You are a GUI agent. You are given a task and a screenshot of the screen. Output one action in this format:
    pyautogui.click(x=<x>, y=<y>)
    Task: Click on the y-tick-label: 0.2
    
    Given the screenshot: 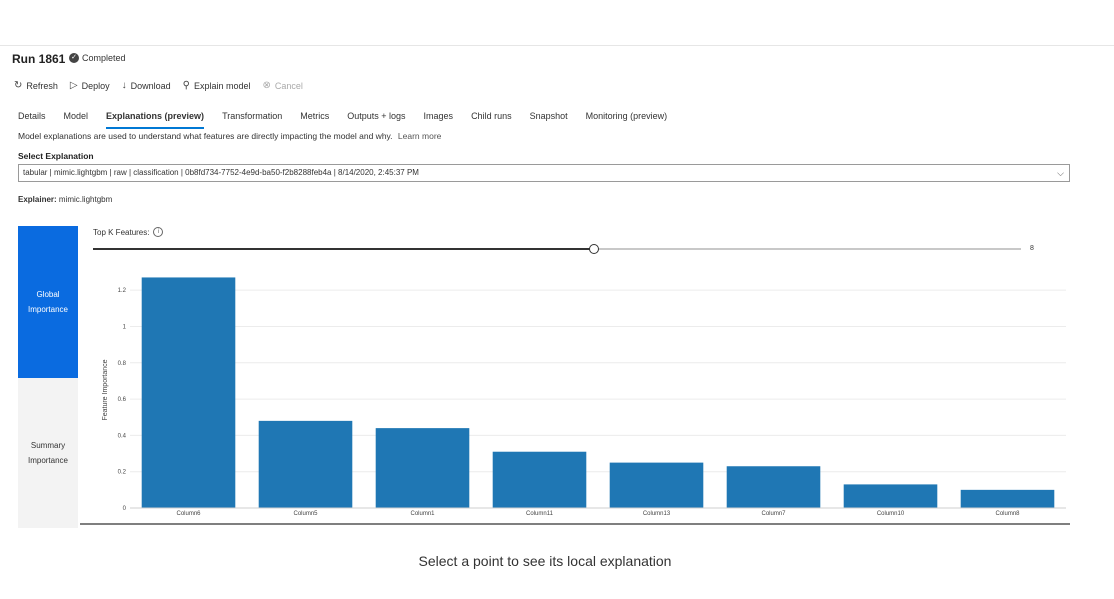 What is the action you would take?
    pyautogui.click(x=122, y=473)
    